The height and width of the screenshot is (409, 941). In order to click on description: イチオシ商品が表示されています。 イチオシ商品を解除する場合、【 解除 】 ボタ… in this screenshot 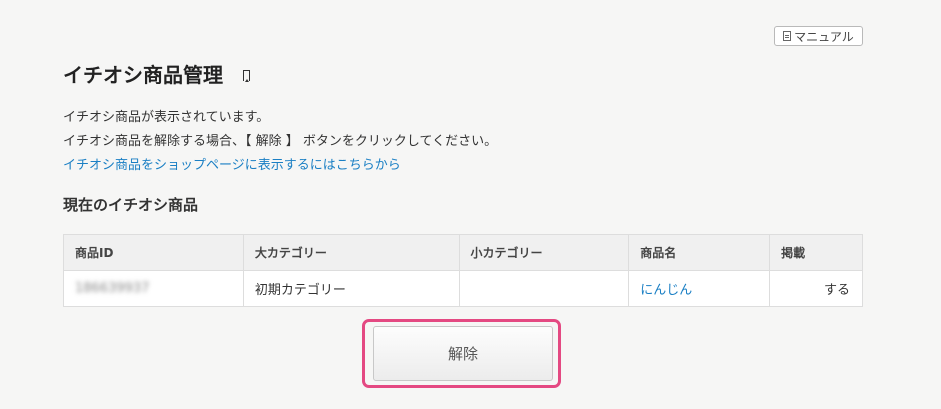, I will do `click(280, 142)`.